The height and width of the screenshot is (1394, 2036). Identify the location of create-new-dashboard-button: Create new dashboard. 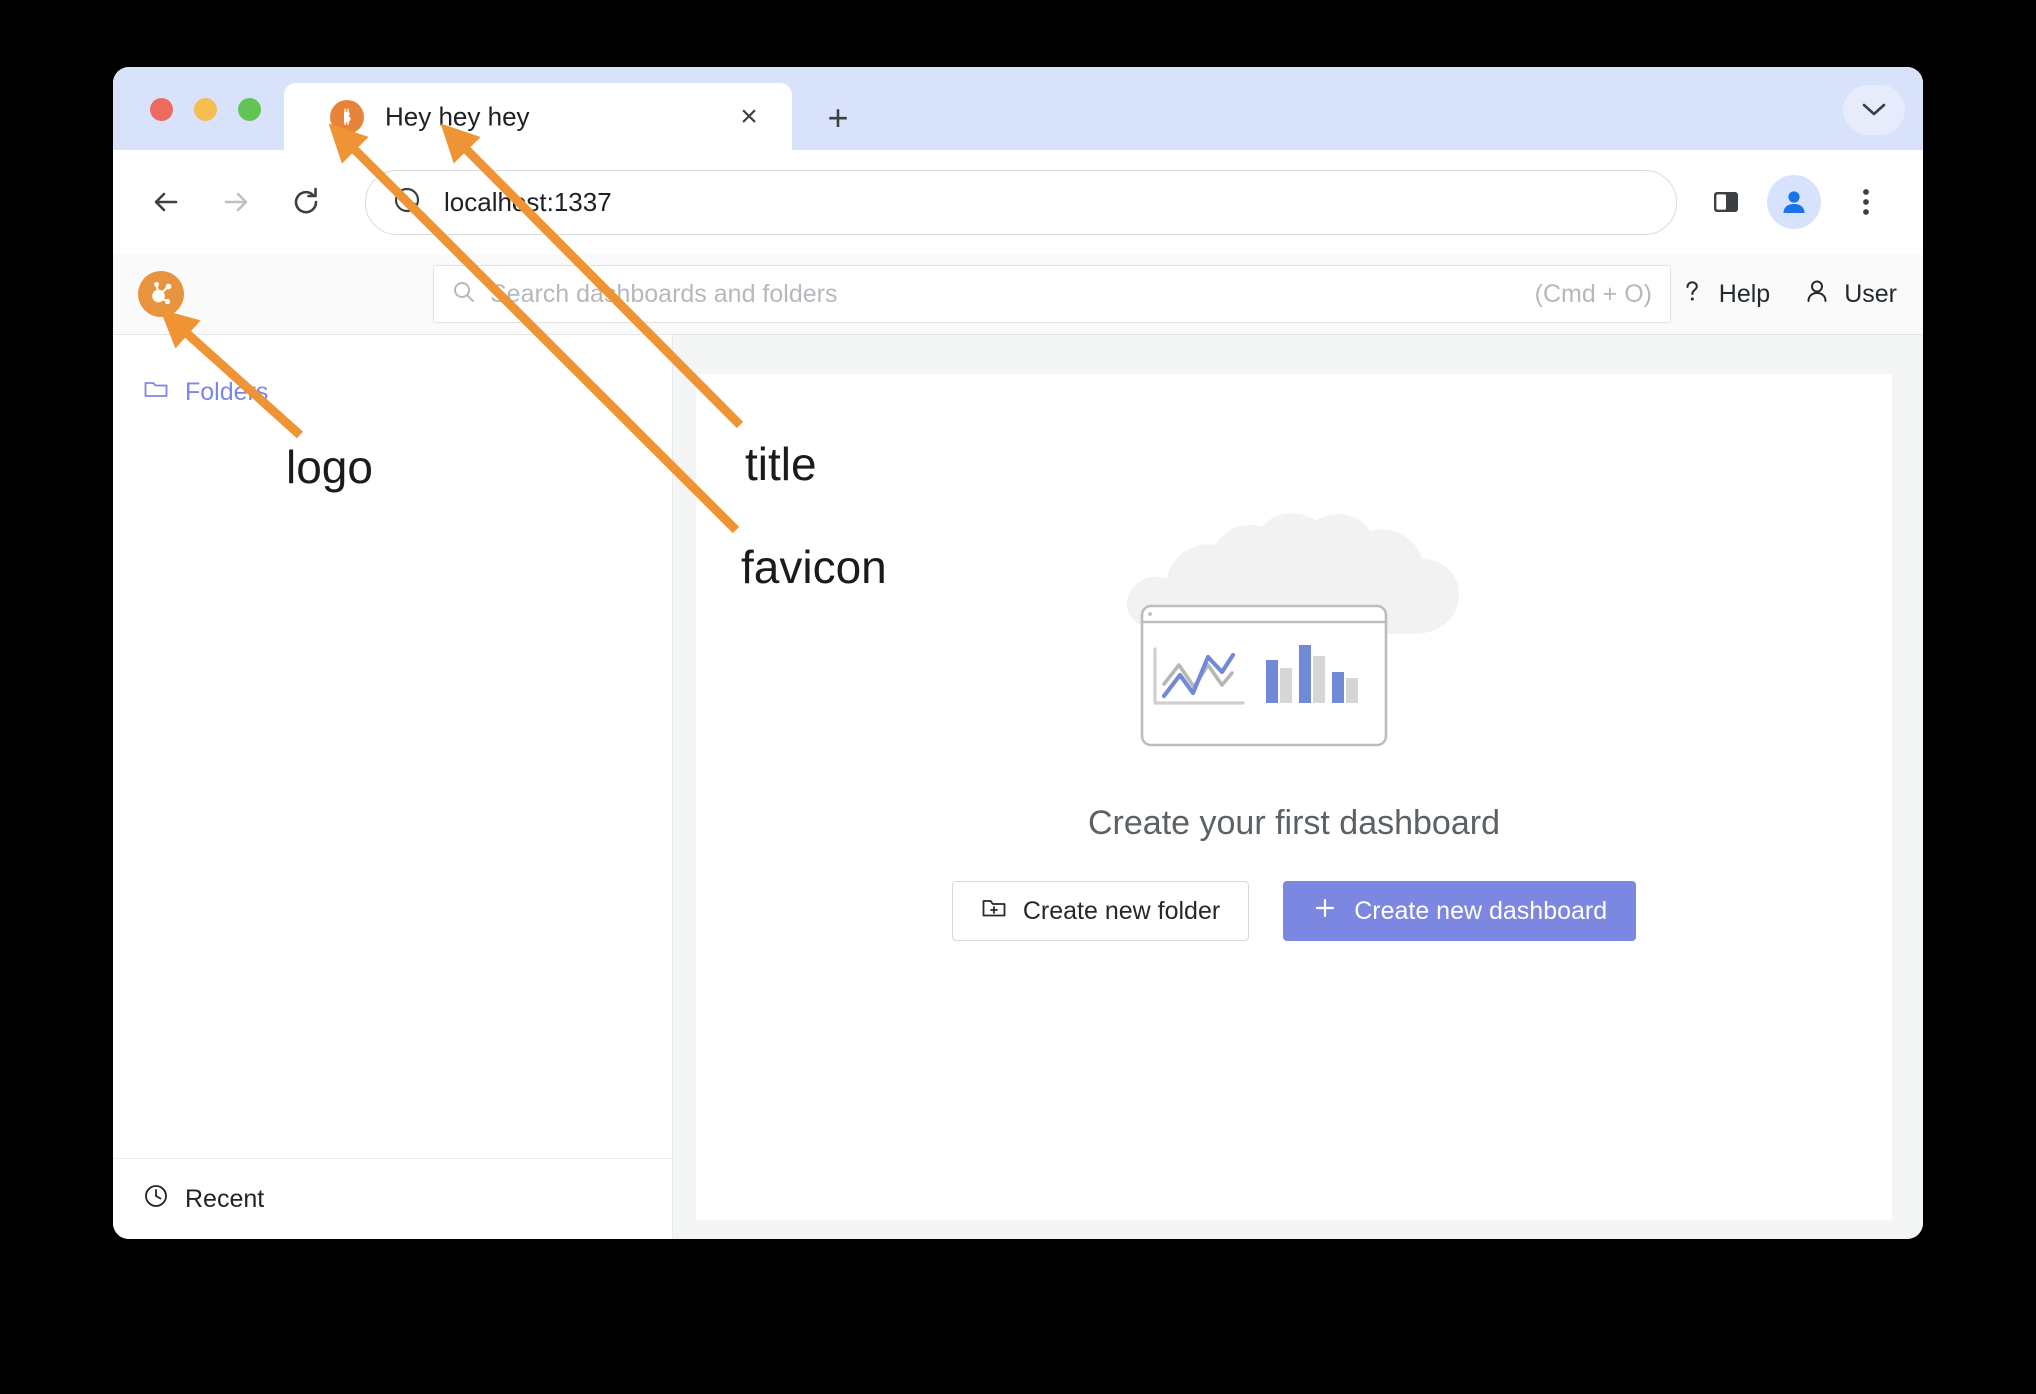
(1460, 911).